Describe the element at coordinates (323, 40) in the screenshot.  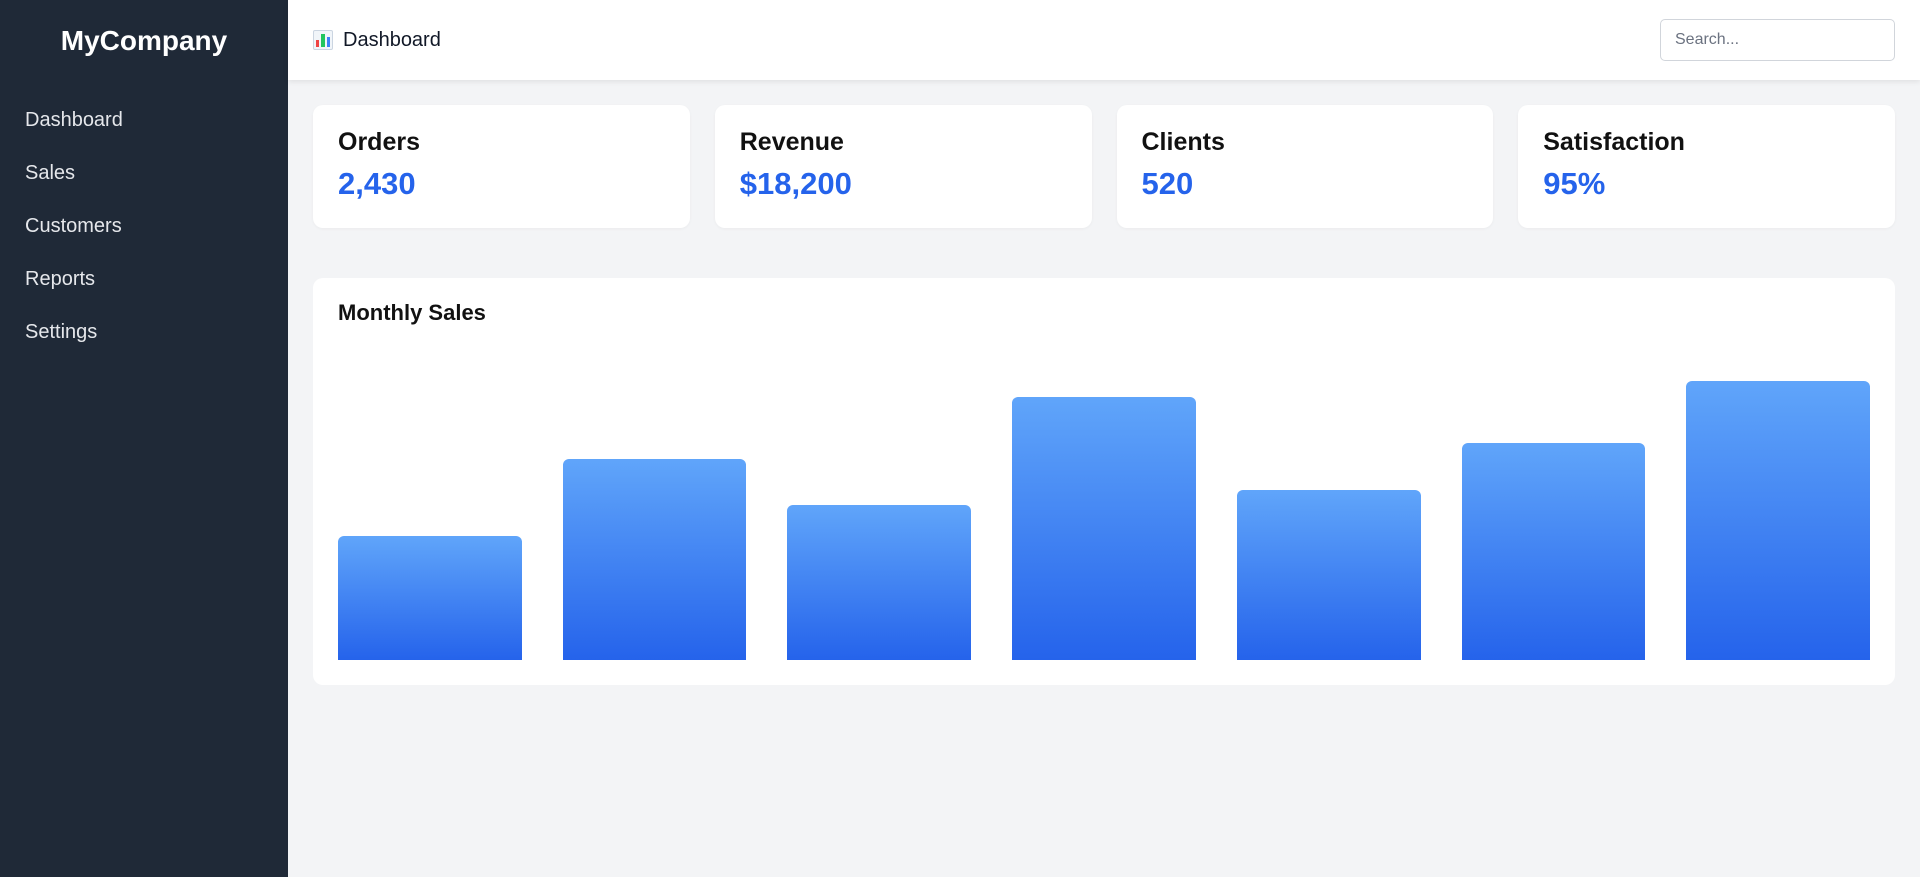
I see `bar-chart-icon` at that location.